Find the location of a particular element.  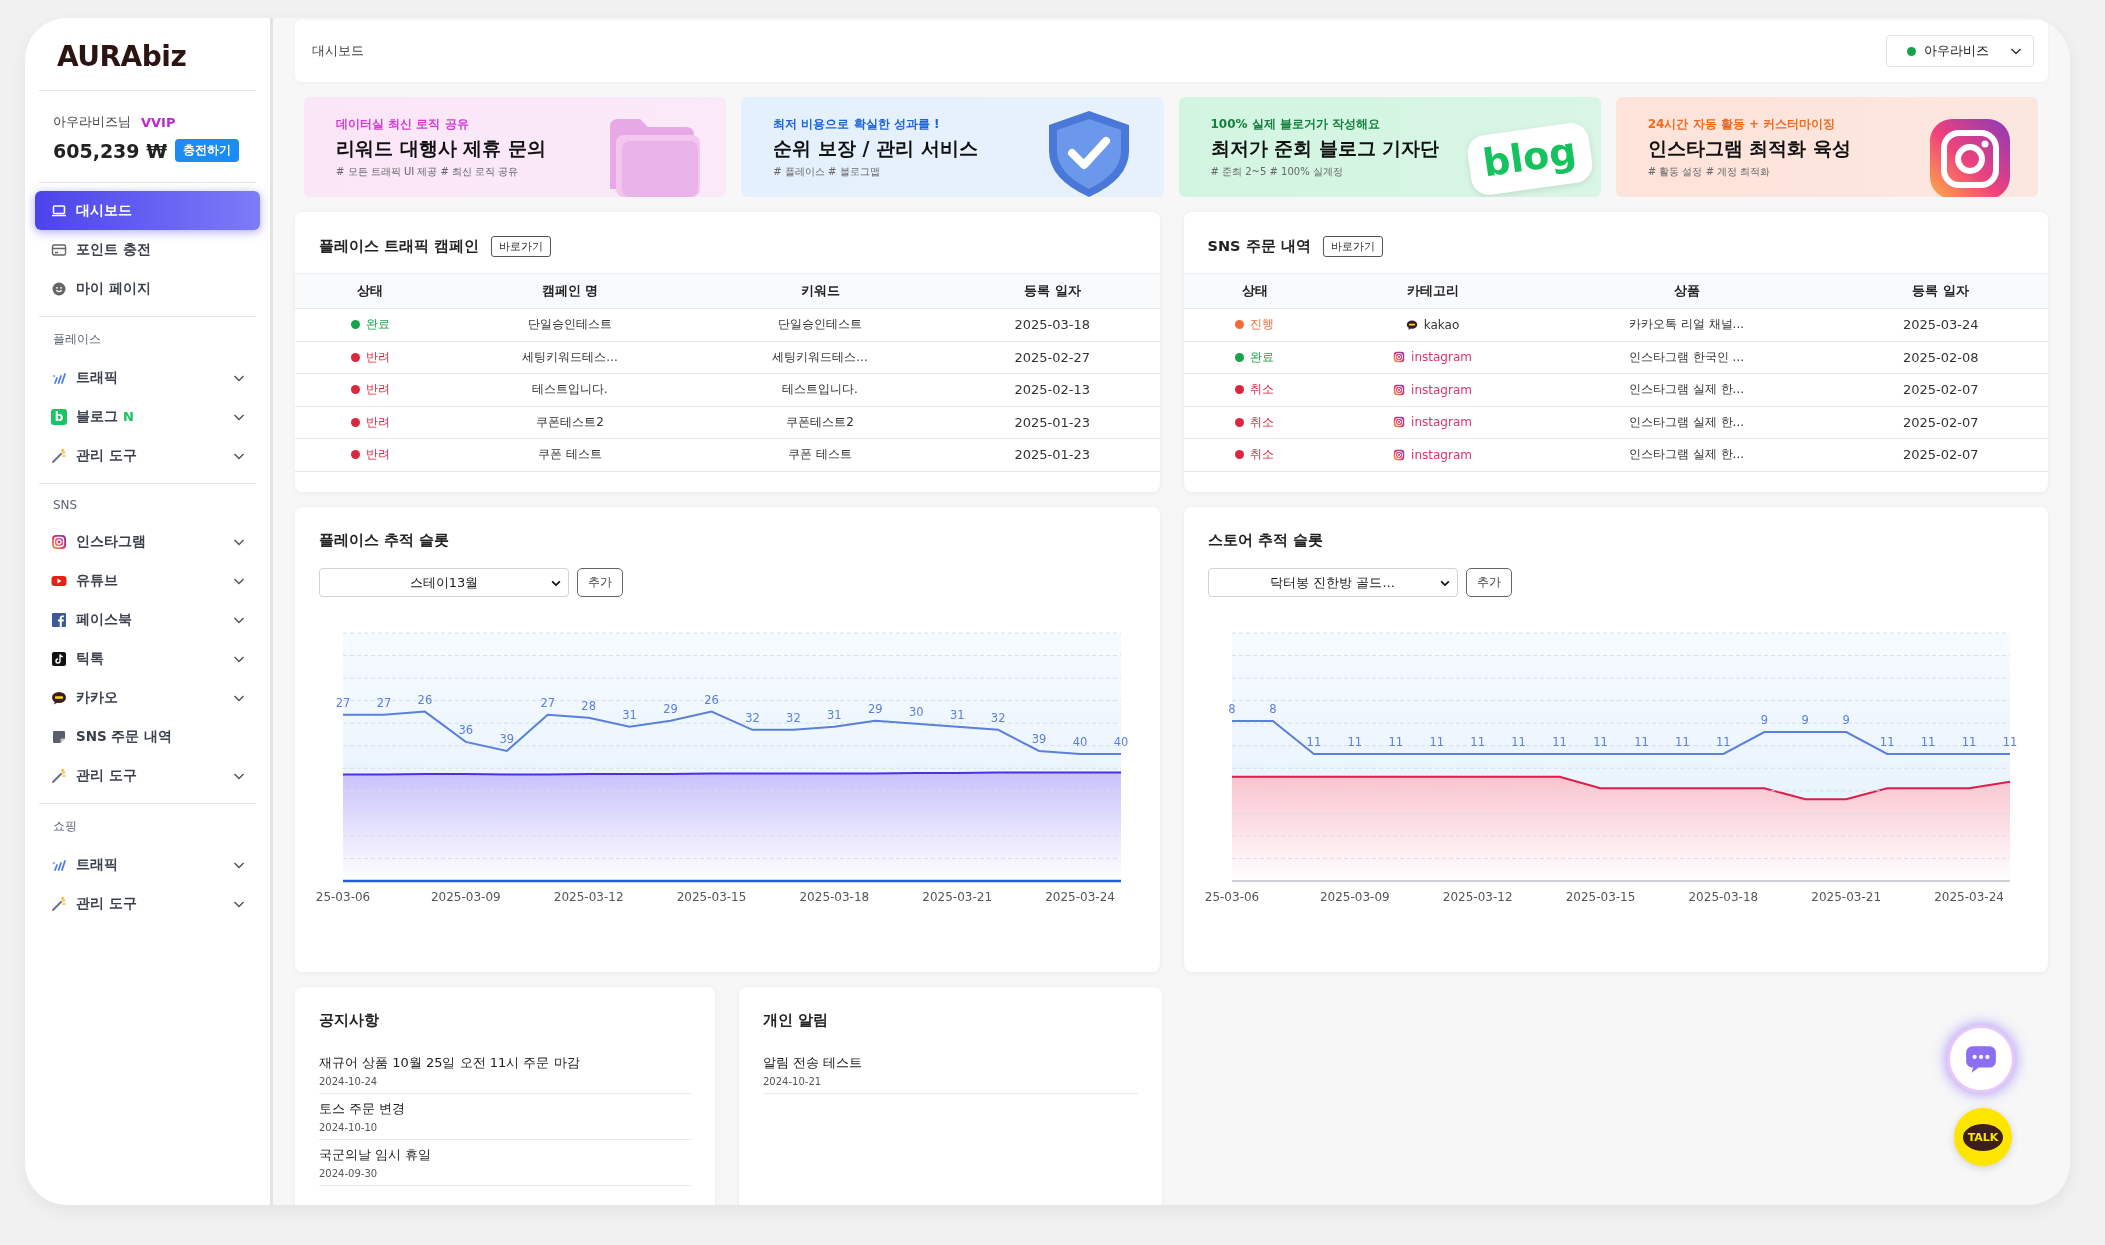

card-title: 플레이스 추적 슬롯 is located at coordinates (385, 540).